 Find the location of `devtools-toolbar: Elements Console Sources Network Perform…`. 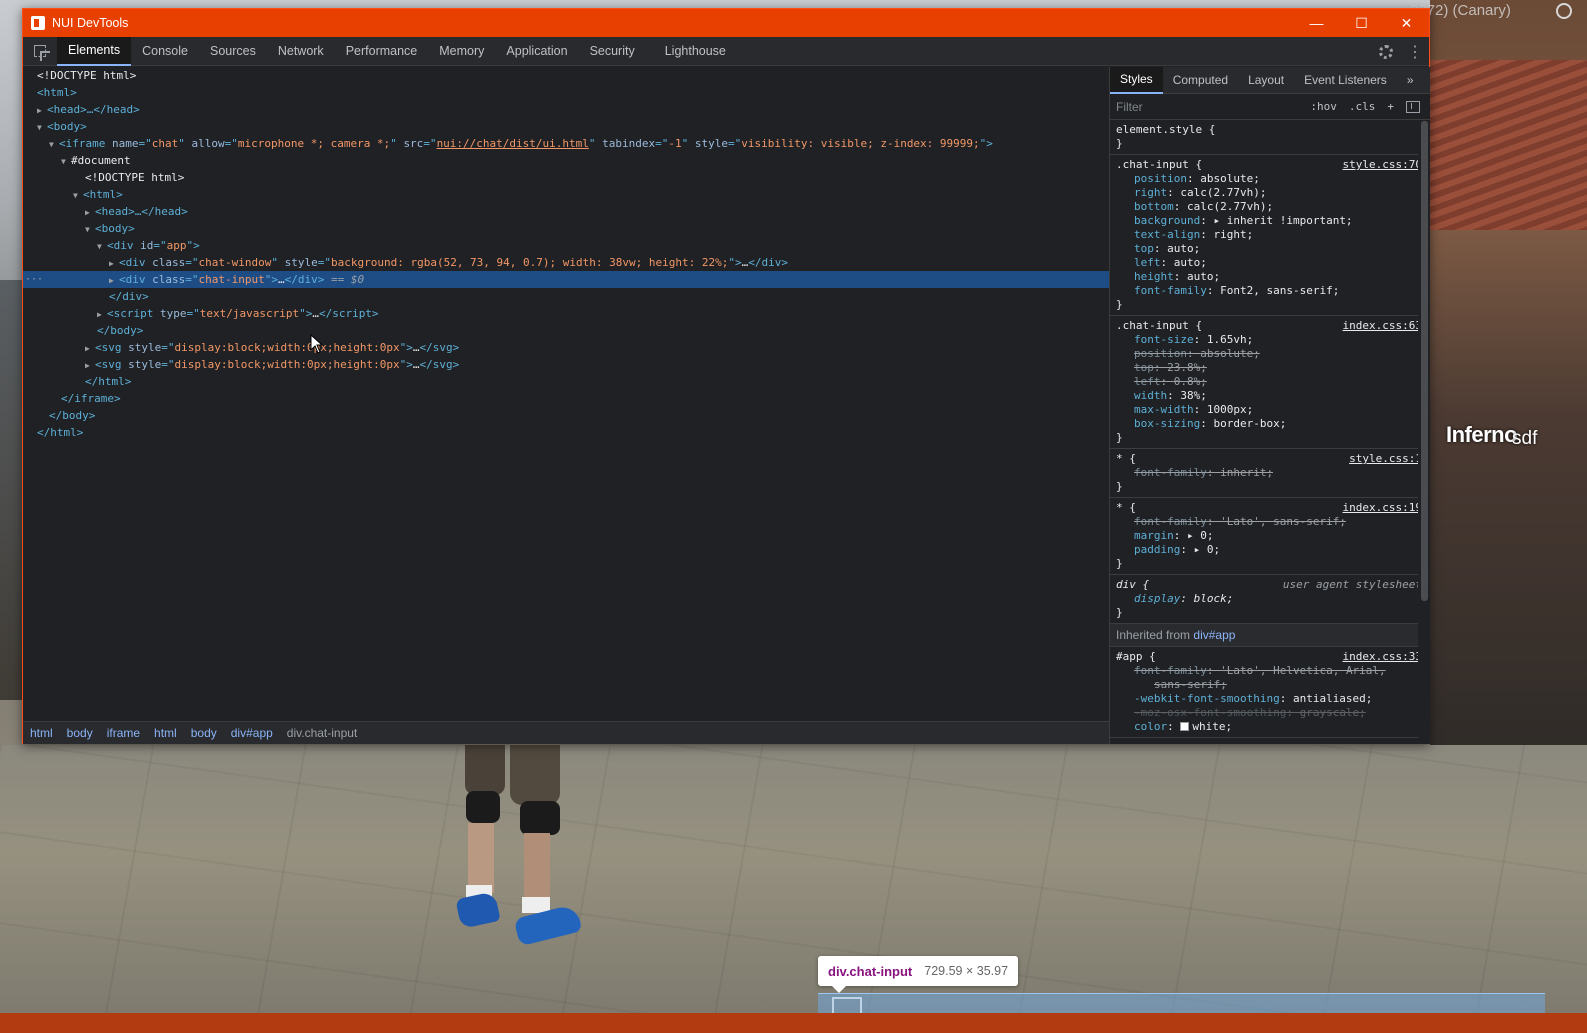

devtools-toolbar: Elements Console Sources Network Perform… is located at coordinates (726, 51).